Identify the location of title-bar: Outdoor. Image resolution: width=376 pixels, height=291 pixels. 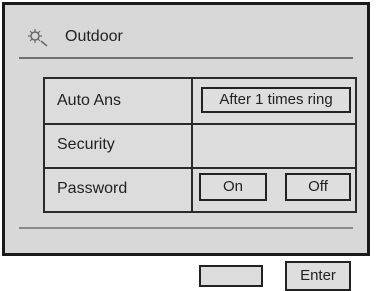
(191, 37).